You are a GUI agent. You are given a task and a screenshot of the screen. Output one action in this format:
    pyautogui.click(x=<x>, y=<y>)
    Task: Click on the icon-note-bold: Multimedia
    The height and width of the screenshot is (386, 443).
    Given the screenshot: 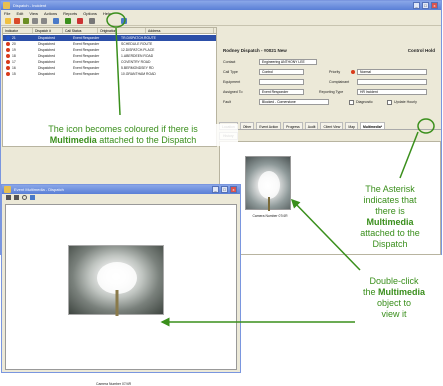 What is the action you would take?
    pyautogui.click(x=73, y=140)
    